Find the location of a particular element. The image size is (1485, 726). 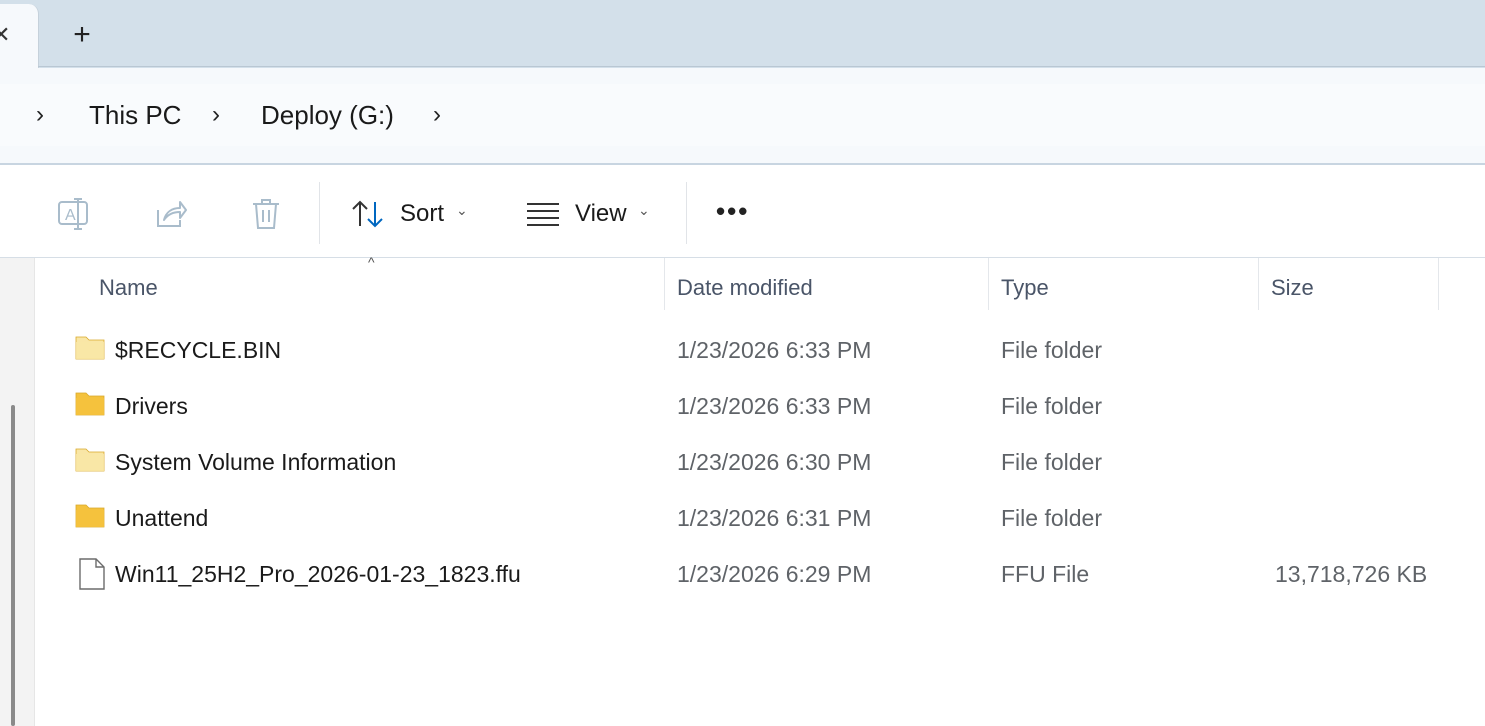

new-tab-button: + is located at coordinates (82, 36).